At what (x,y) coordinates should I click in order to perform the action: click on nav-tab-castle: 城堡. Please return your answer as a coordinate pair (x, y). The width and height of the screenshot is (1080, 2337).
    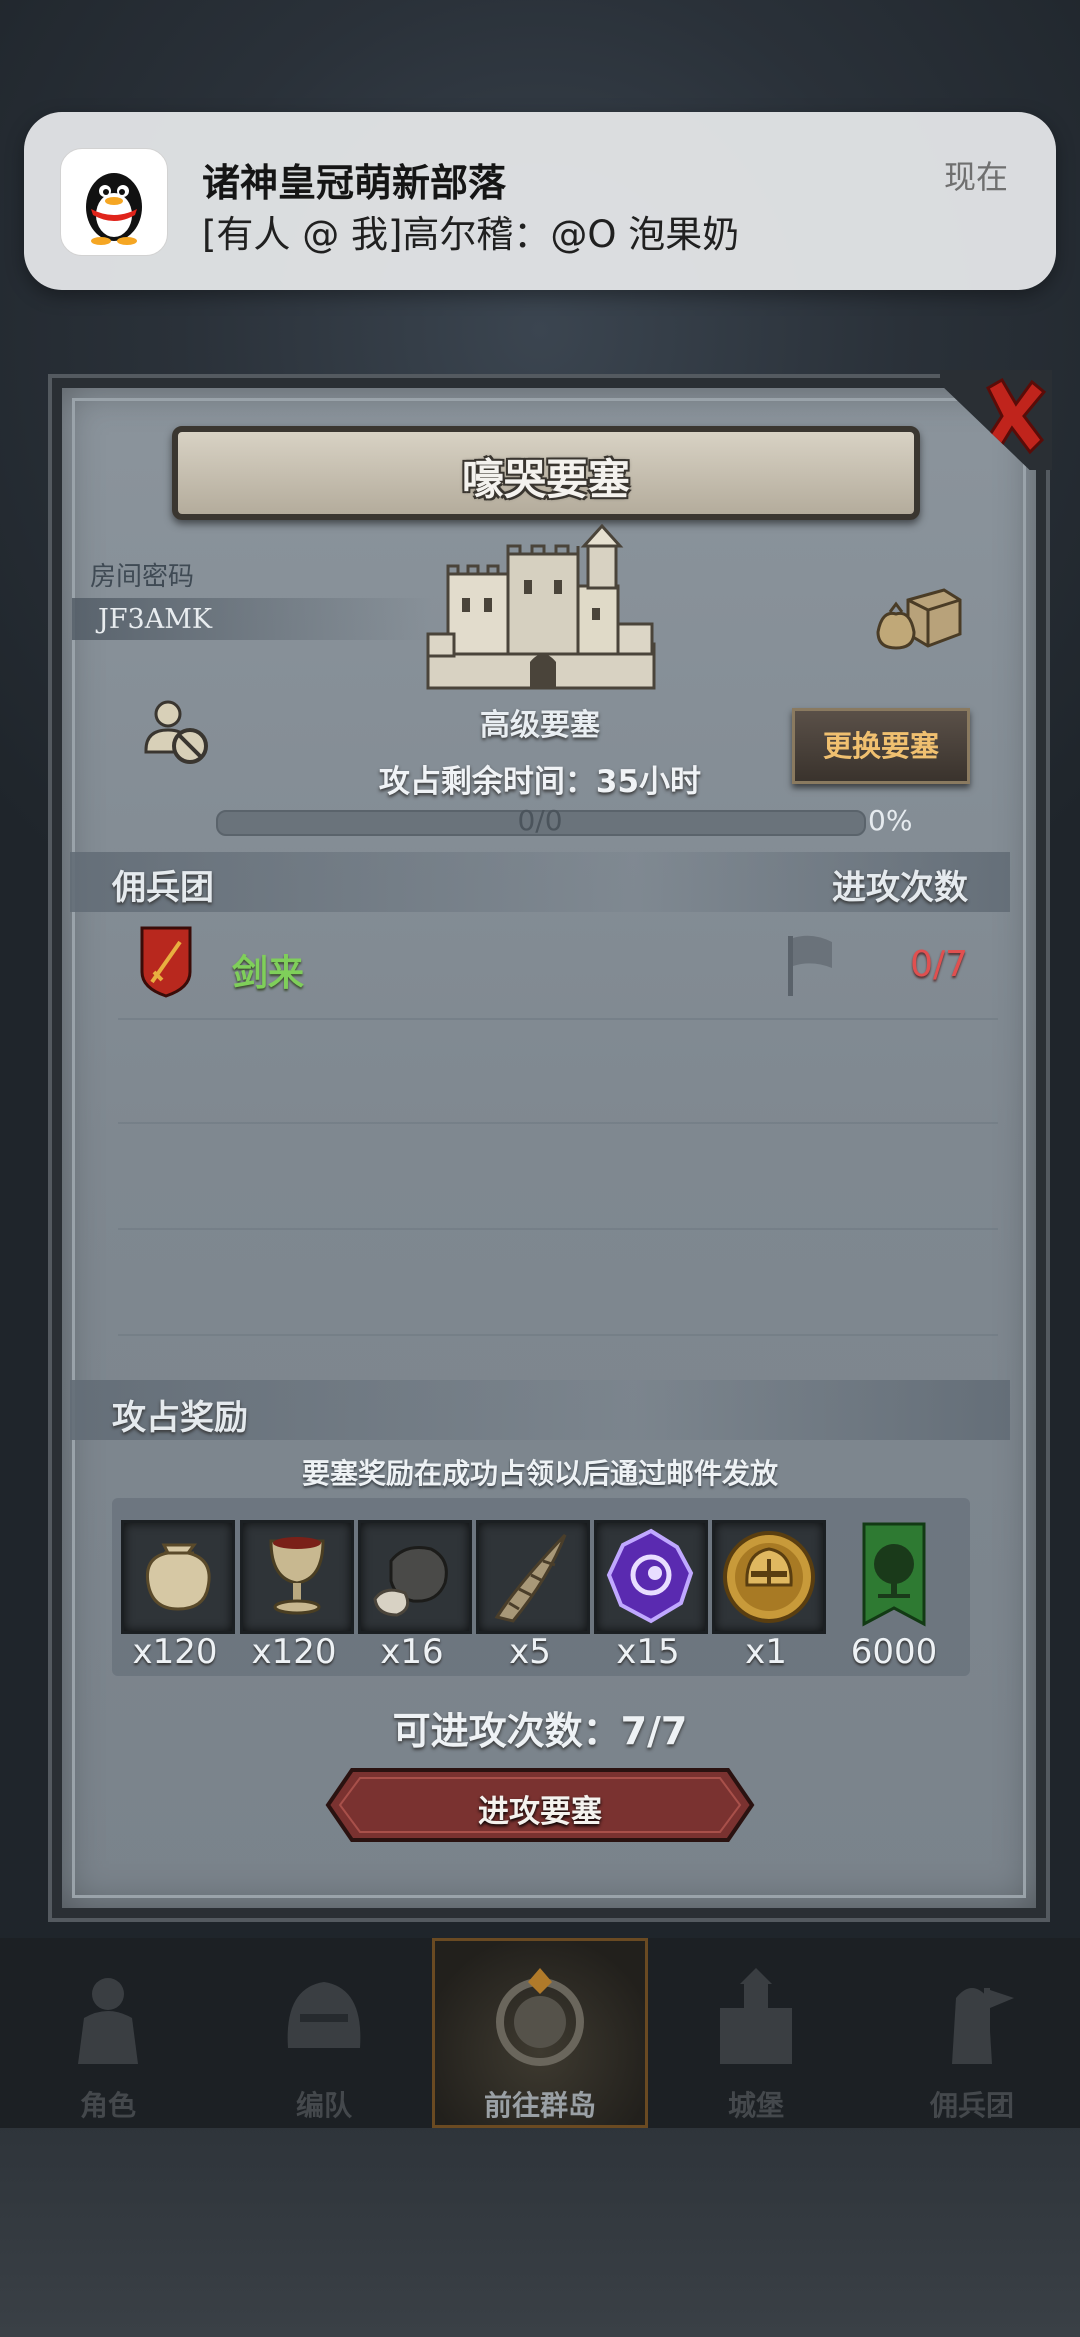
    Looking at the image, I should click on (756, 2033).